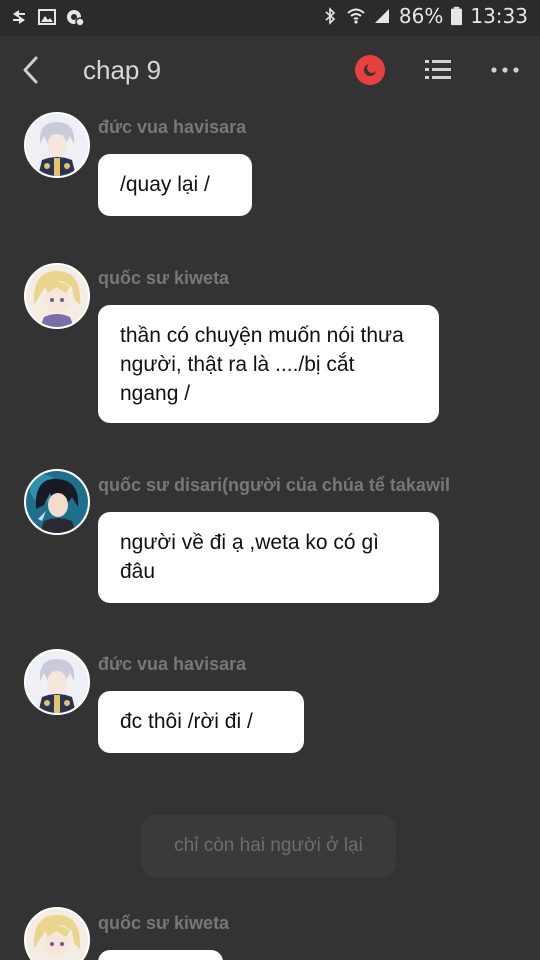  Describe the element at coordinates (505, 70) in the screenshot. I see `more-options-icon` at that location.